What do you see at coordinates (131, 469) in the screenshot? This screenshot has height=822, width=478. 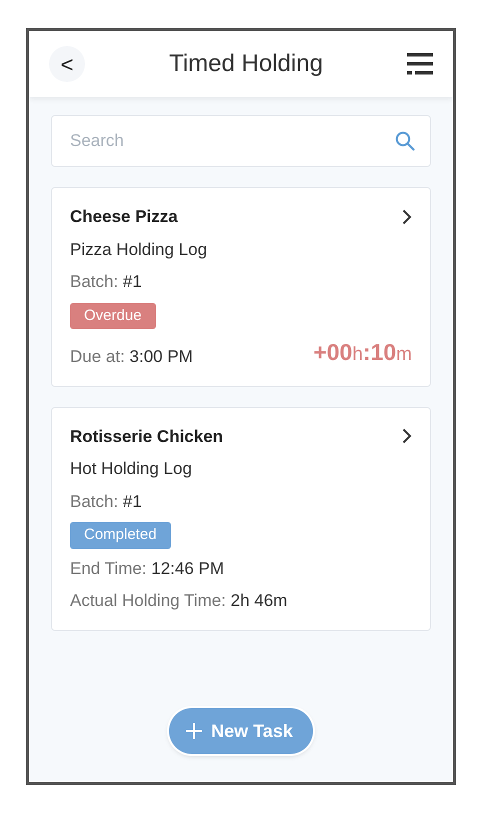 I see `log-name: Hot Holding Log` at bounding box center [131, 469].